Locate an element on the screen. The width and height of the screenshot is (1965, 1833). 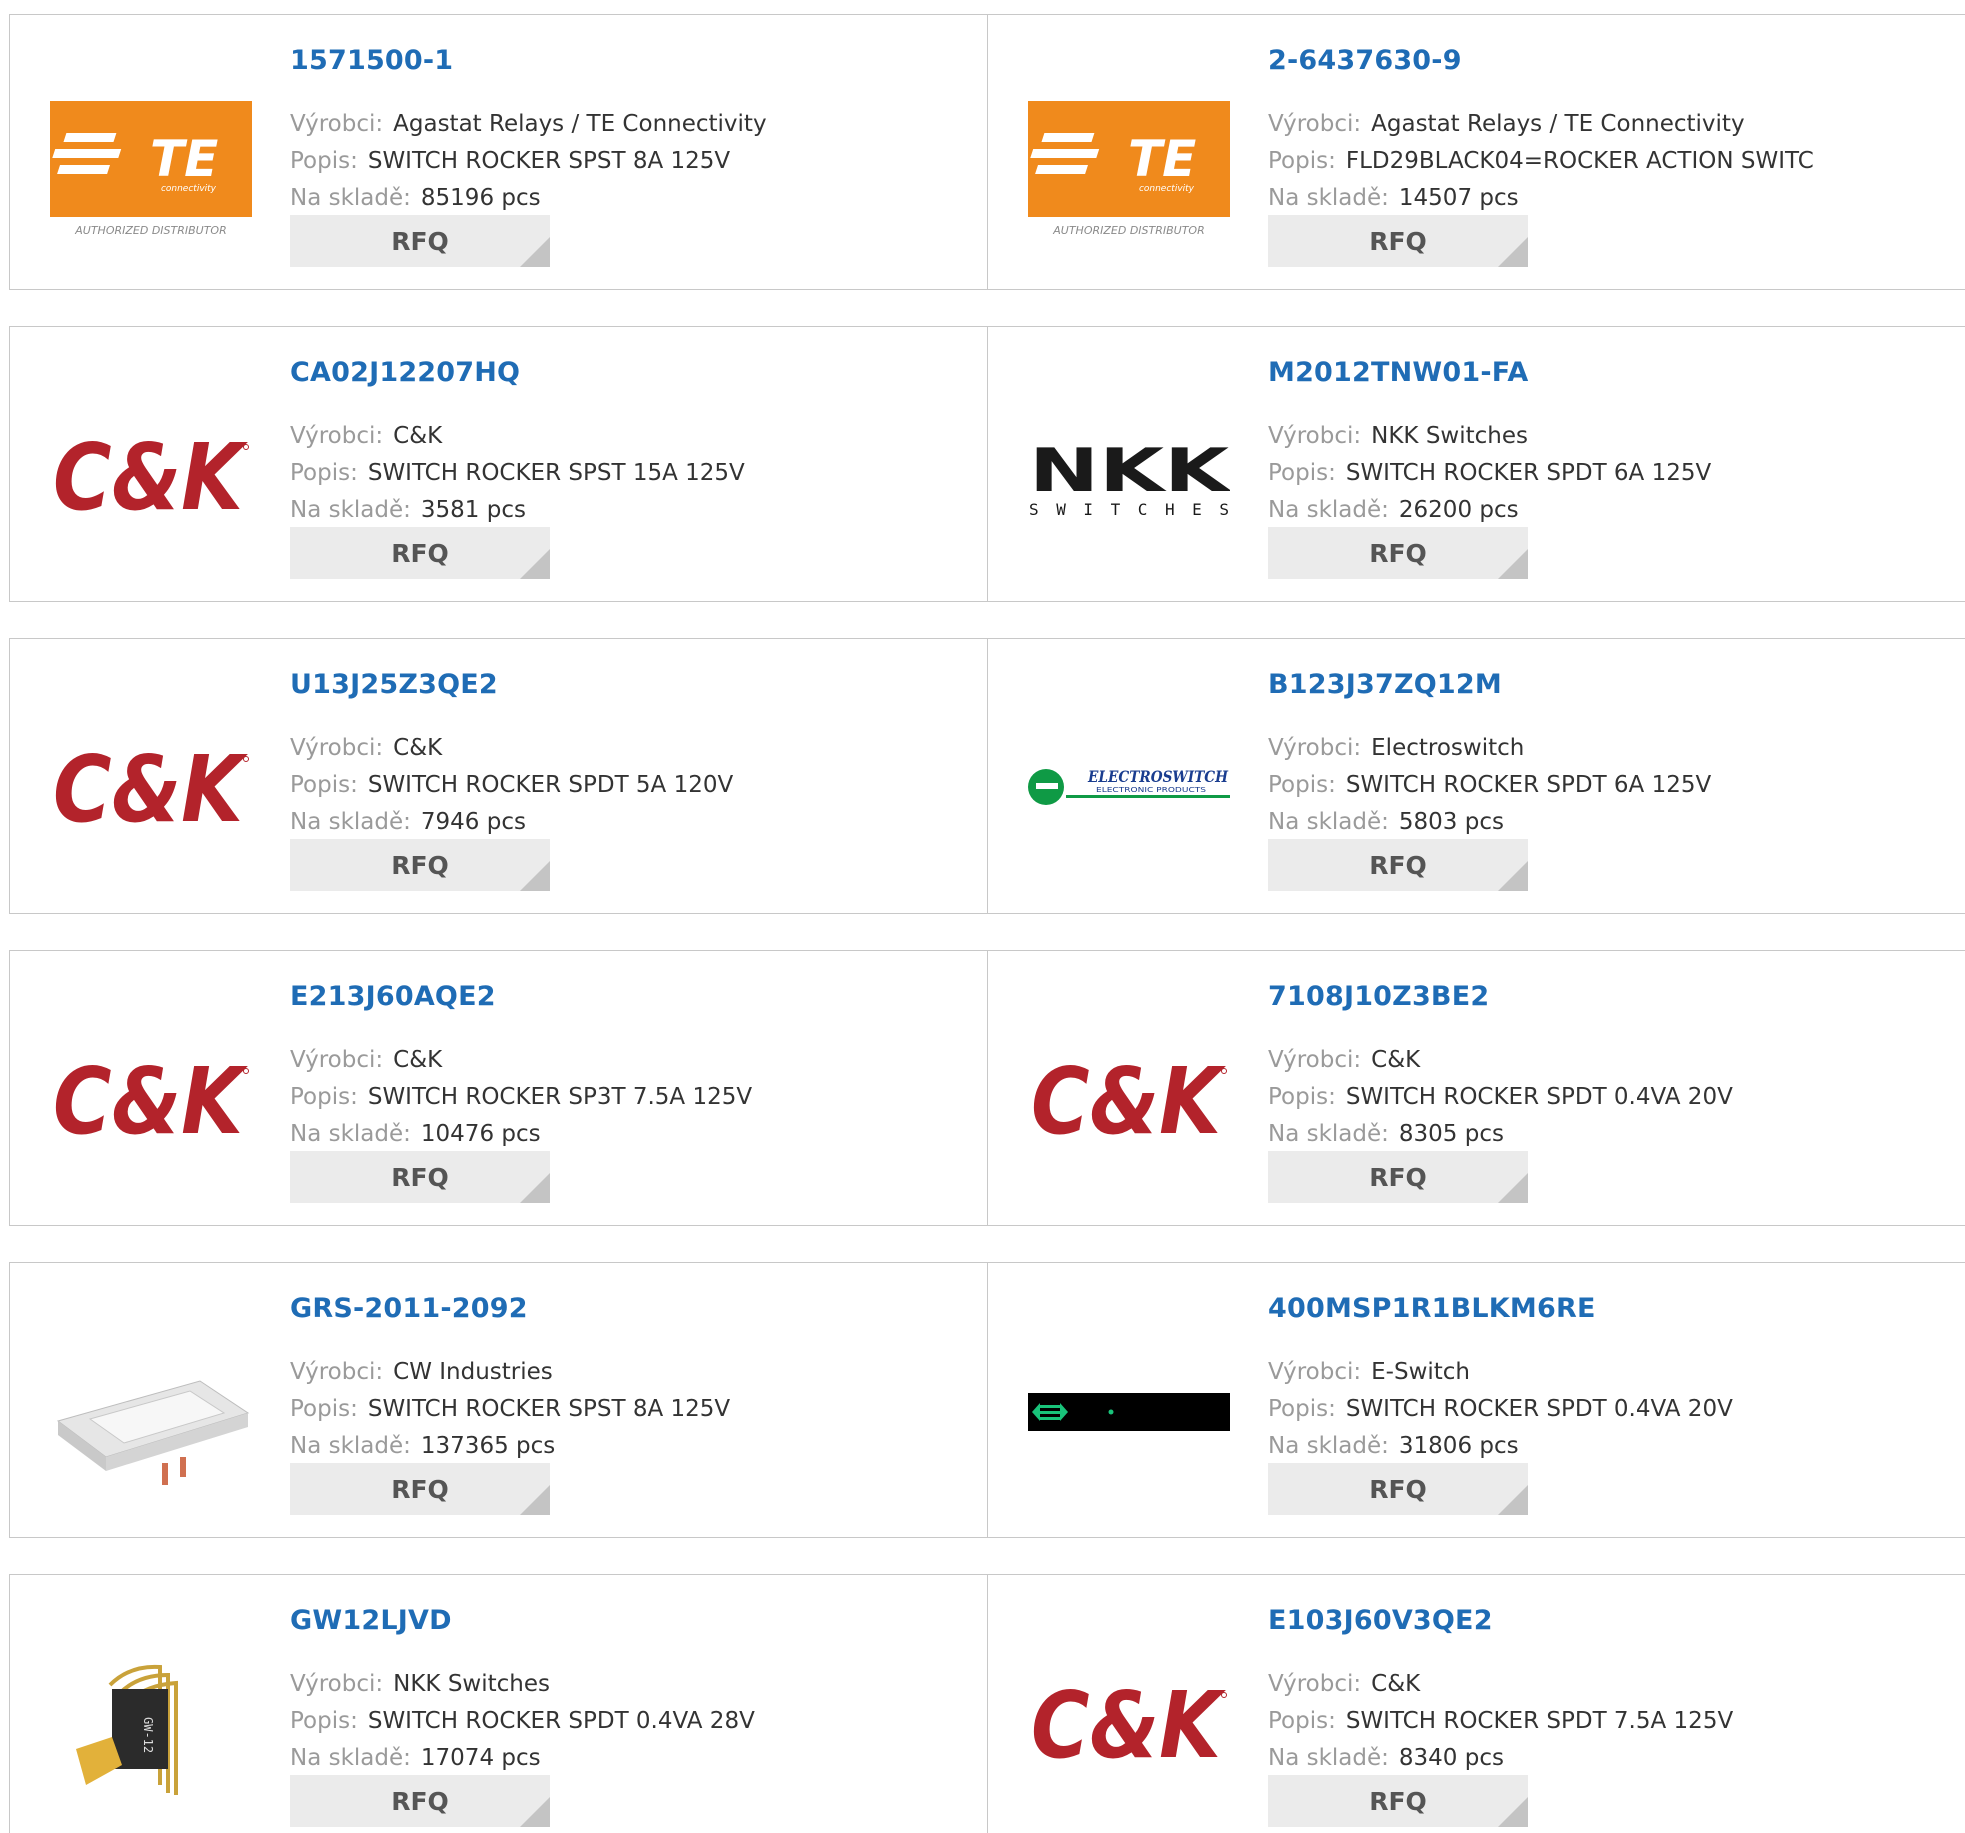
description-row: Popis: FLD29BLACK04=ROCKER ACTION SWITC is located at coordinates (1541, 161).